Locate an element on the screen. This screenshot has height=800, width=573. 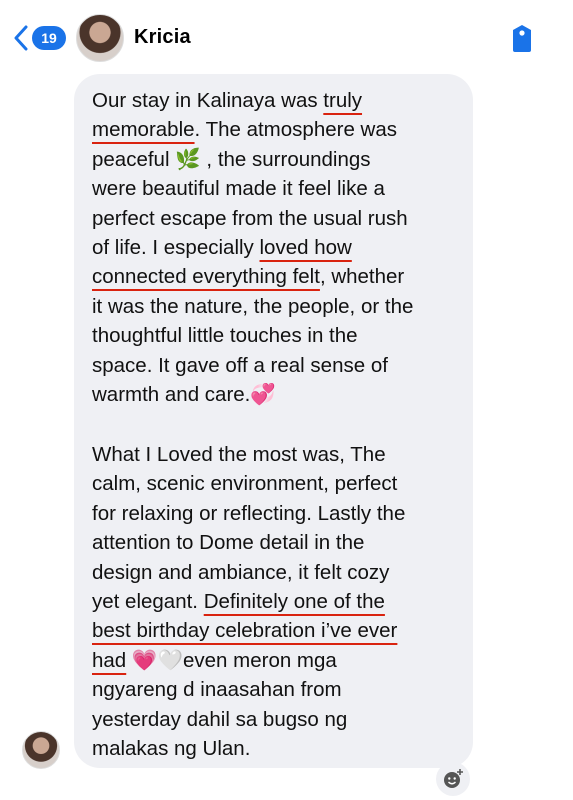
message-line: yesterday dahil sa bugso ng is located at coordinates (220, 719).